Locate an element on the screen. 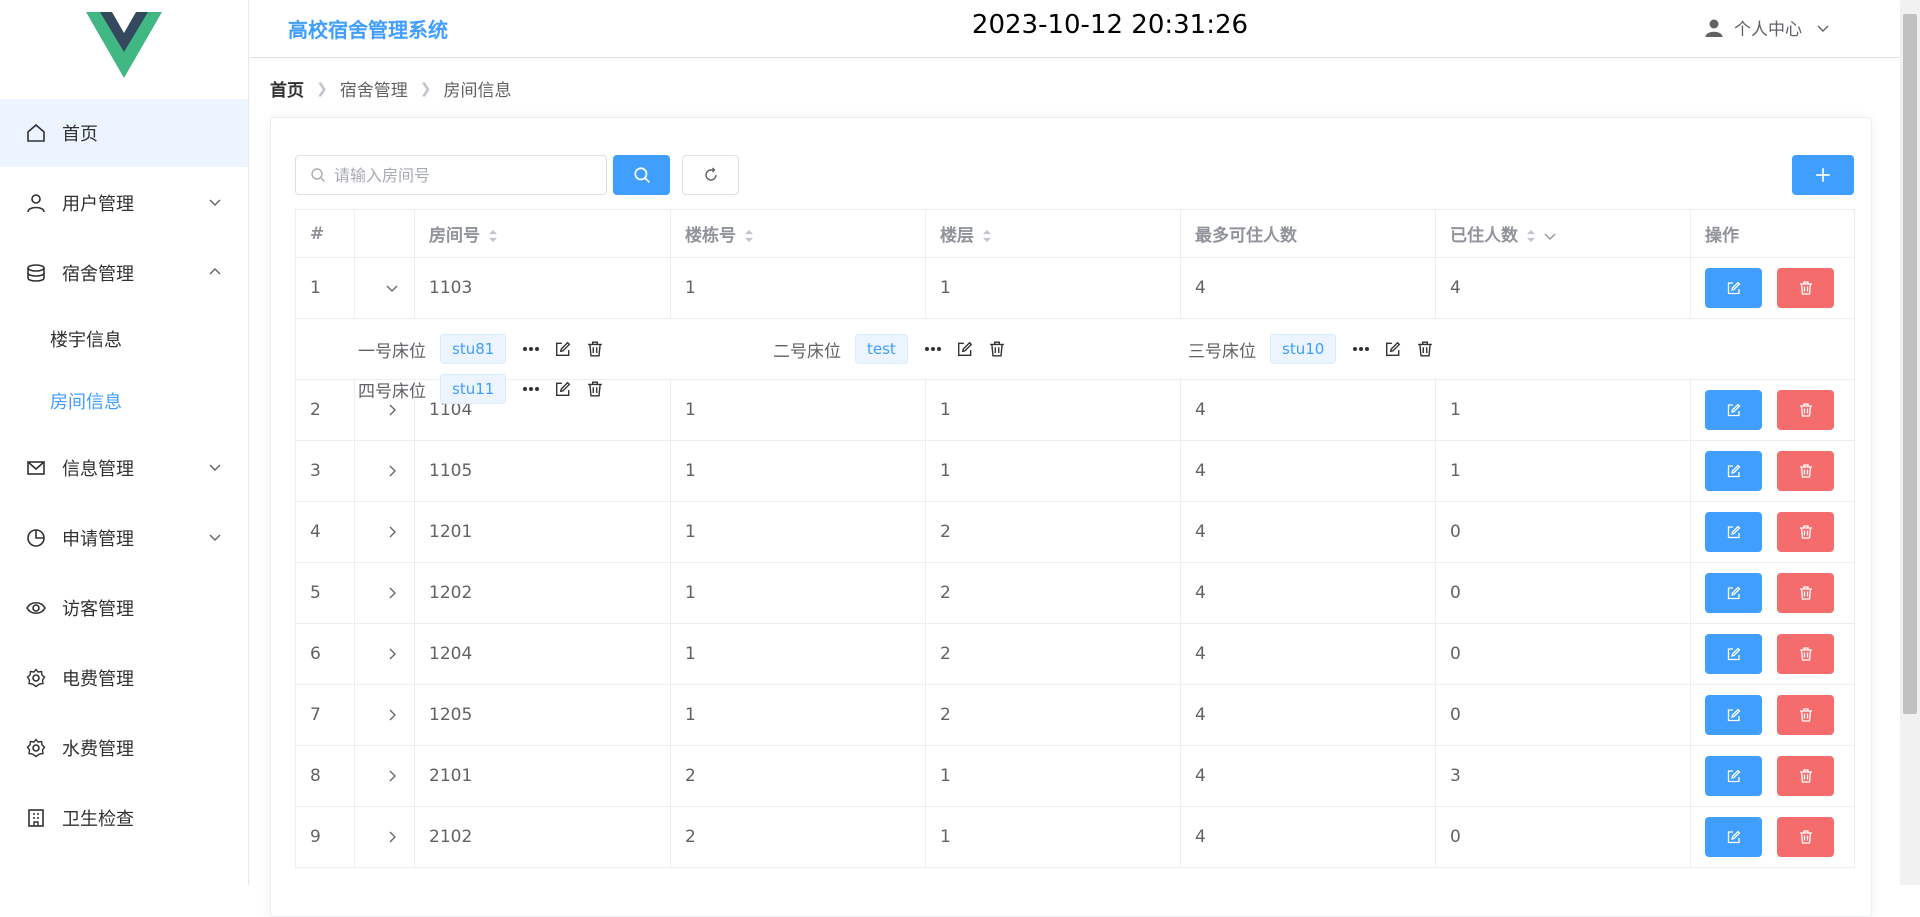 The image size is (1920, 917). sidebar-item-dorm: 宿舍管理 is located at coordinates (124, 273).